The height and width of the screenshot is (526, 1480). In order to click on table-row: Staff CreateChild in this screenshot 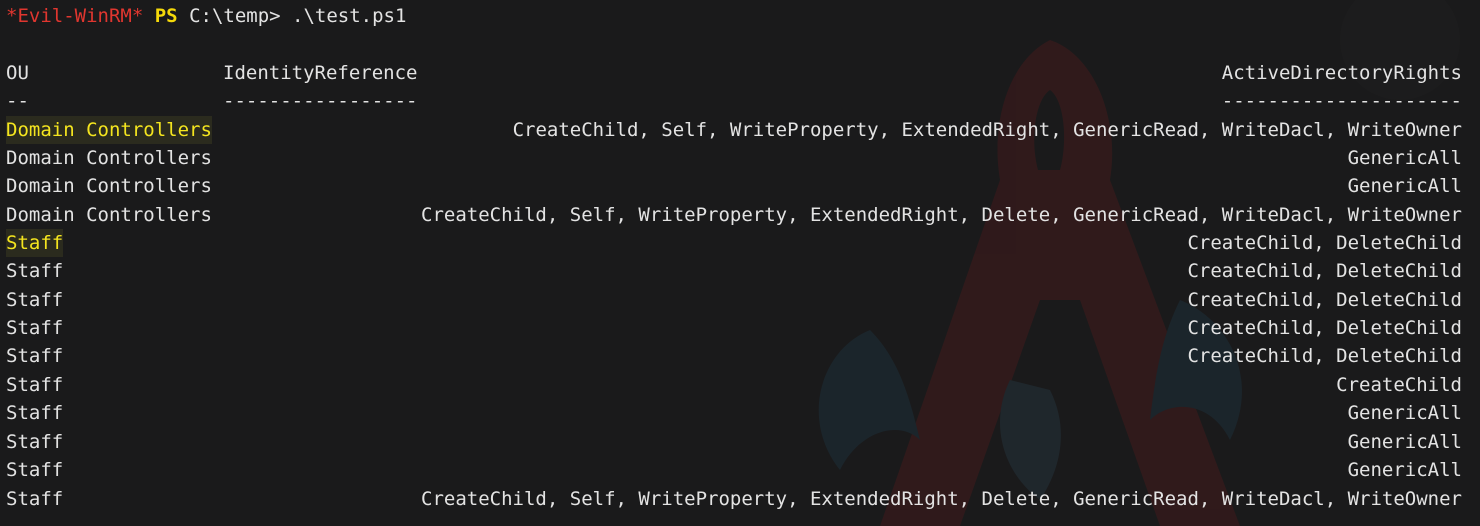, I will do `click(734, 385)`.